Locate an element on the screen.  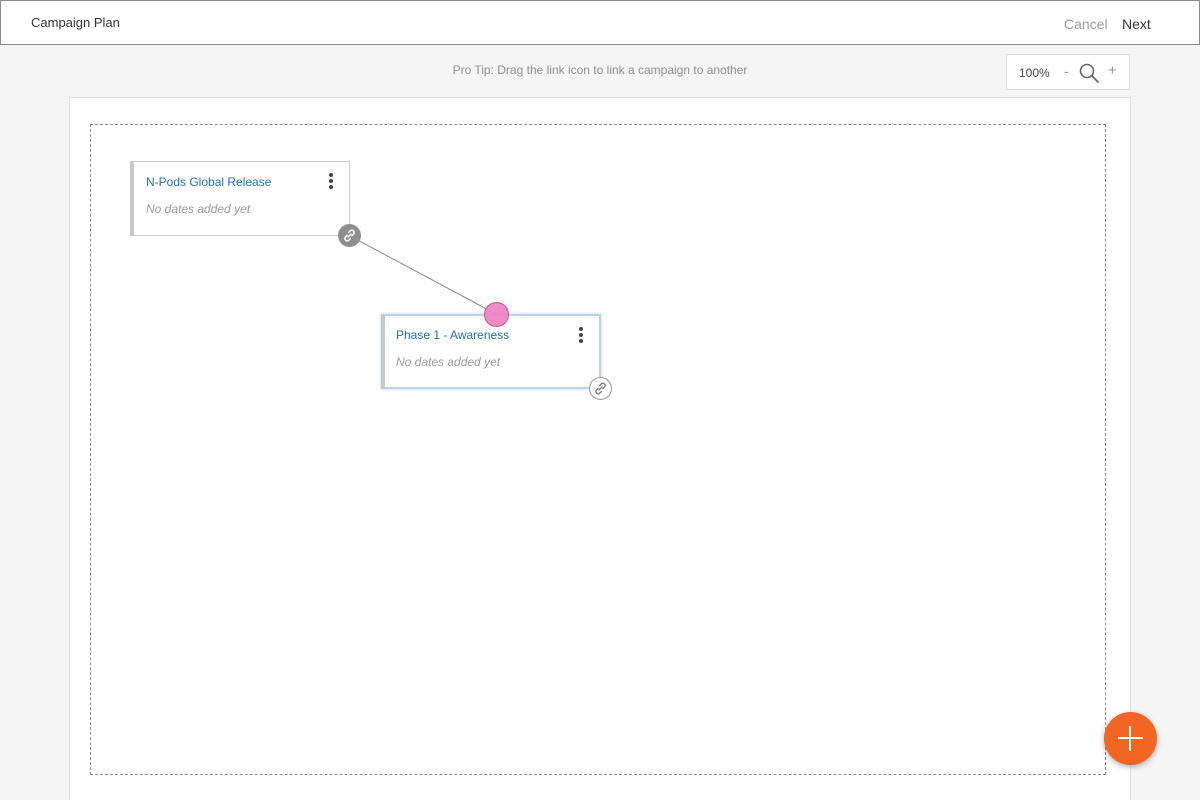
campaign-card-npods: N-Pods Global Release No dates added yet is located at coordinates (240, 198).